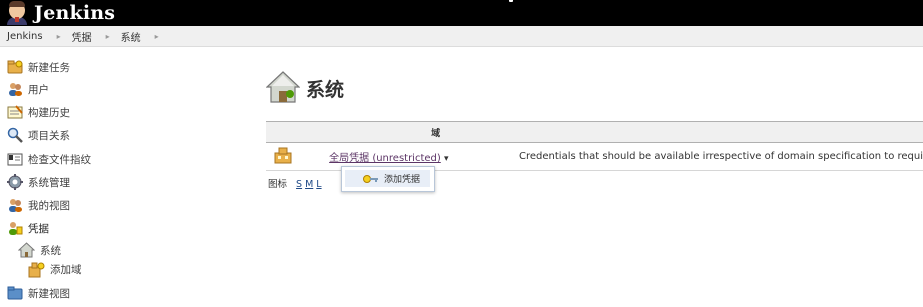 The width and height of the screenshot is (923, 307). What do you see at coordinates (28, 89) in the screenshot?
I see `sidebar-item-people: 用户` at bounding box center [28, 89].